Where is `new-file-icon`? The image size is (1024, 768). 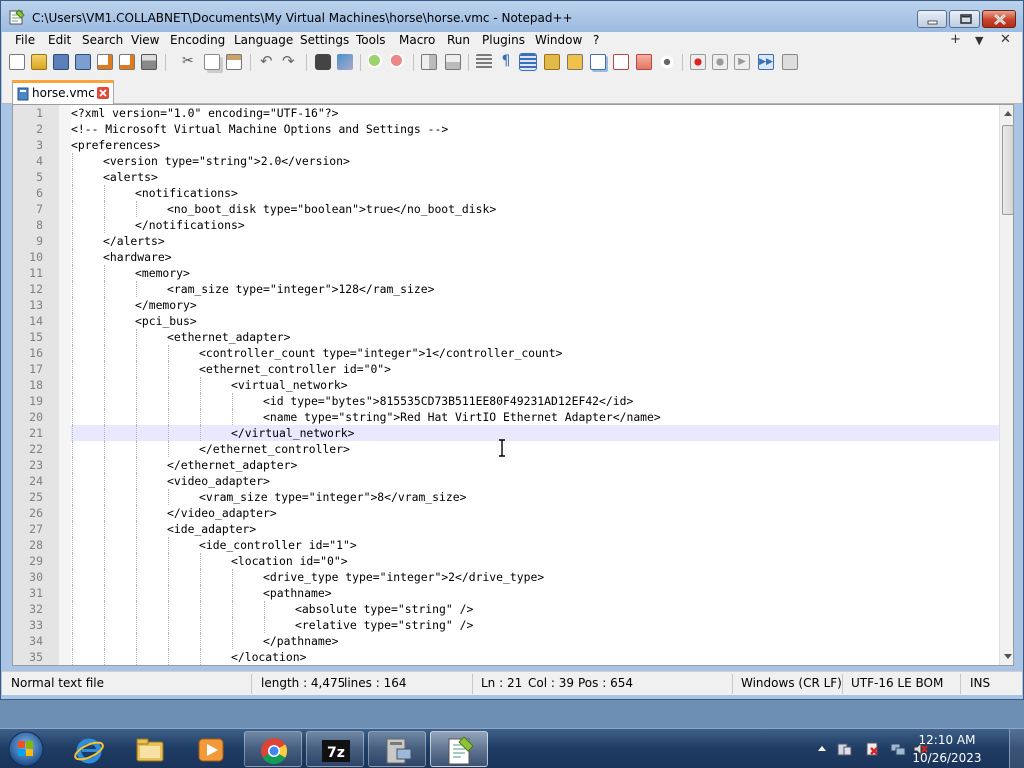
new-file-icon is located at coordinates (17, 62).